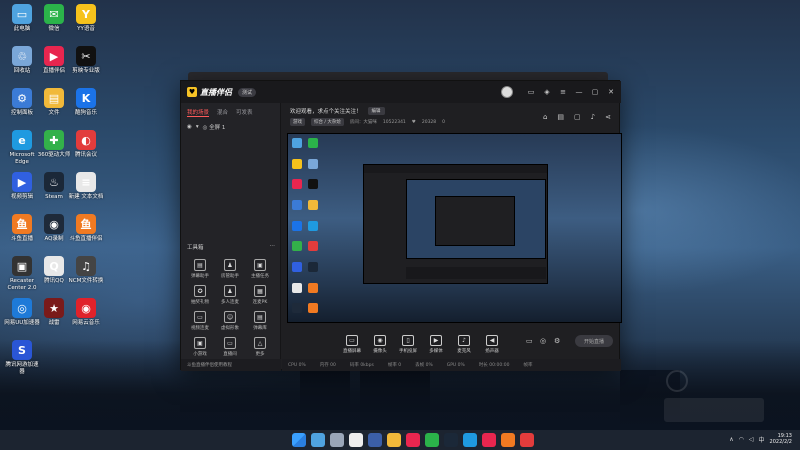 Image resolution: width=800 pixels, height=450 pixels. I want to click on desktop-icon: Q 腾讯QQ, so click(54, 270).